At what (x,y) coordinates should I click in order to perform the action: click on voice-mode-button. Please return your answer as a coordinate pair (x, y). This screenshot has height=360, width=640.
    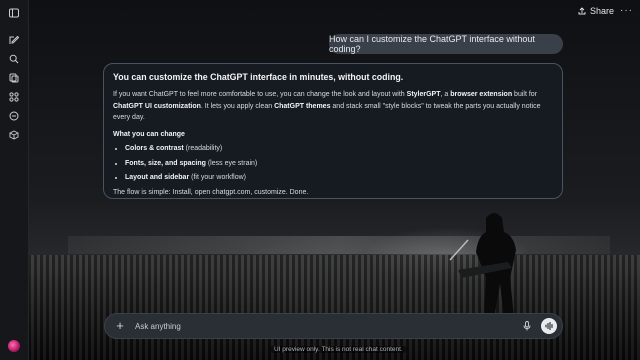
    Looking at the image, I should click on (549, 326).